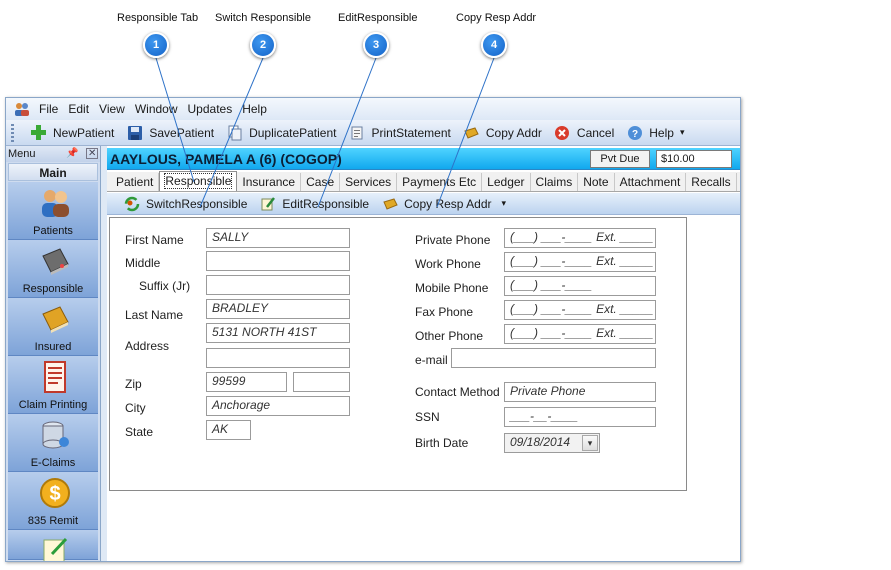 Image resolution: width=891 pixels, height=570 pixels. I want to click on menu-file: File, so click(48, 109).